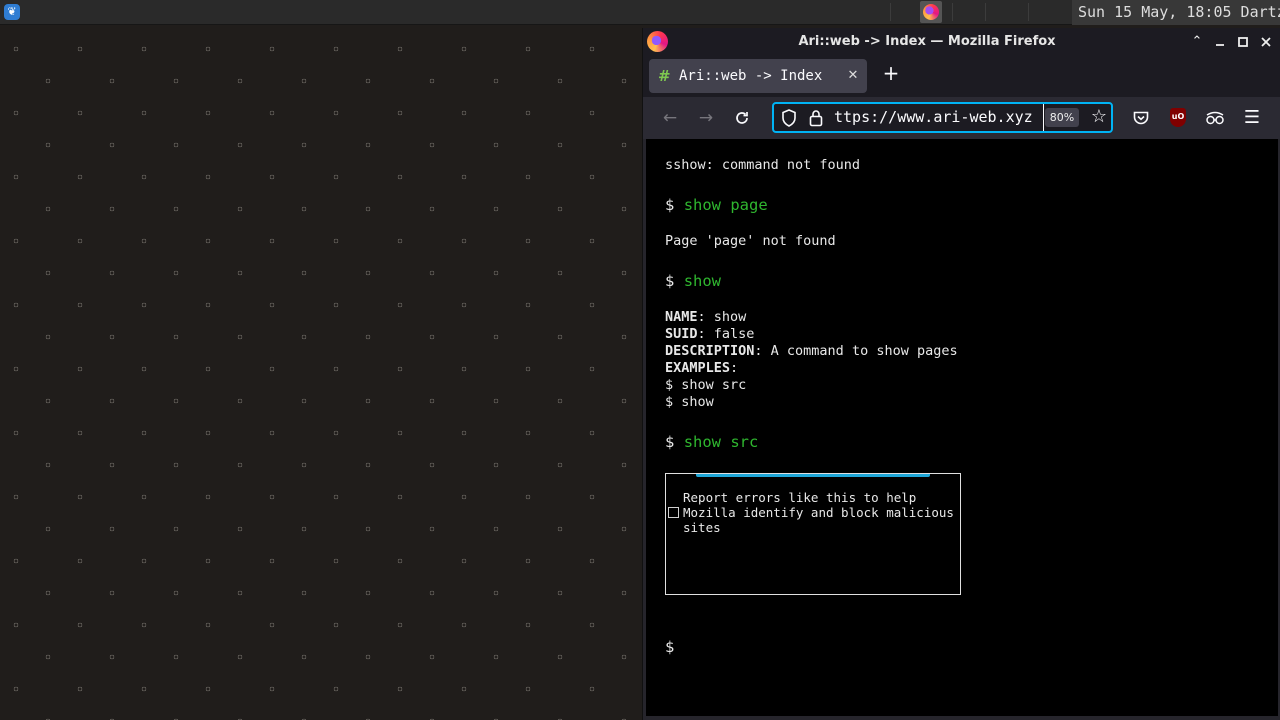 This screenshot has height=720, width=1280. Describe the element at coordinates (1178, 117) in the screenshot. I see `ublock-origin-icon: uO` at that location.